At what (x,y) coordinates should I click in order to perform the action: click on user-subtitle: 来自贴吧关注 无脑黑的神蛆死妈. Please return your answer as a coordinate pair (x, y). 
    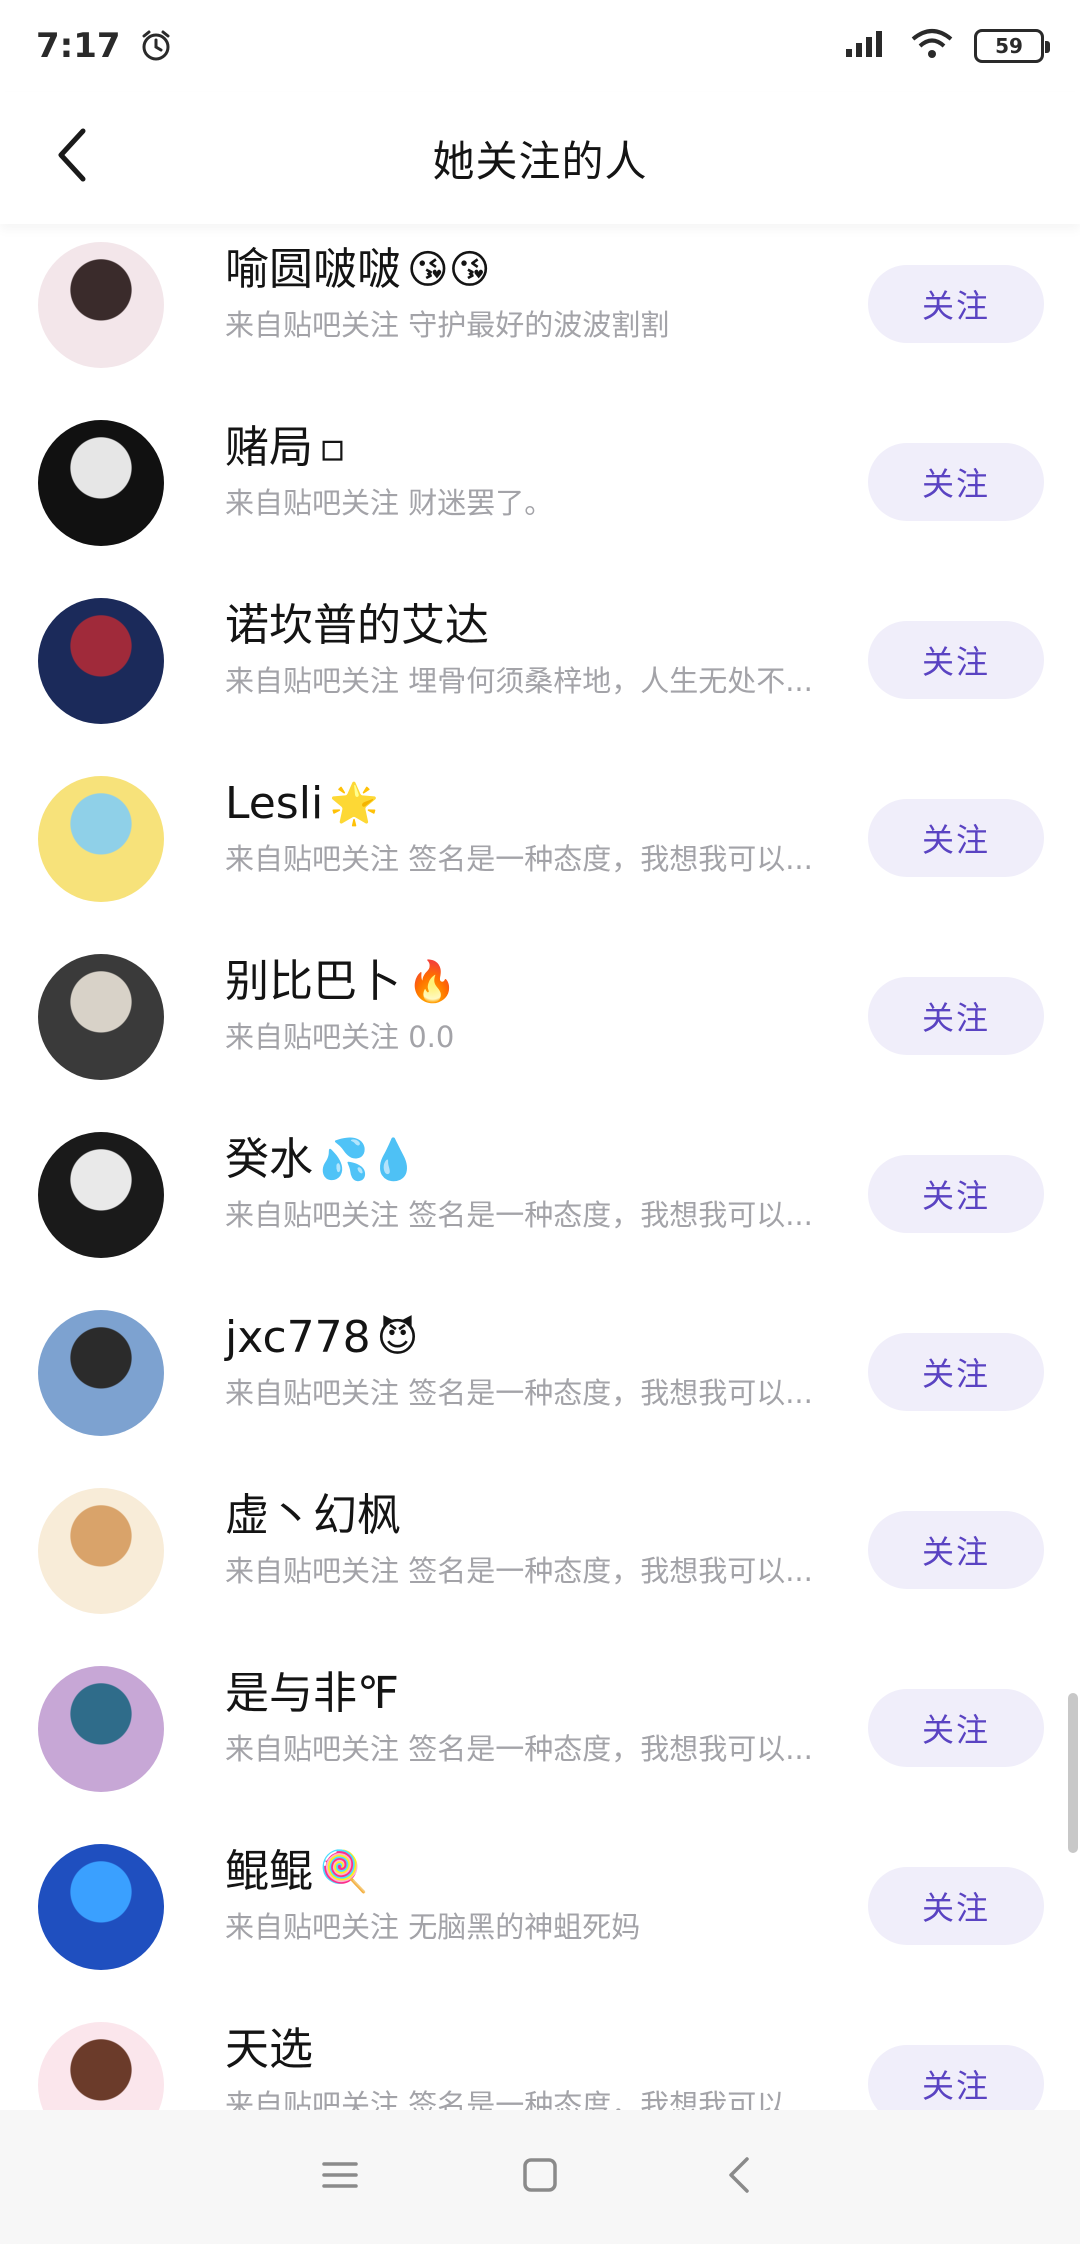
    Looking at the image, I should click on (433, 1927).